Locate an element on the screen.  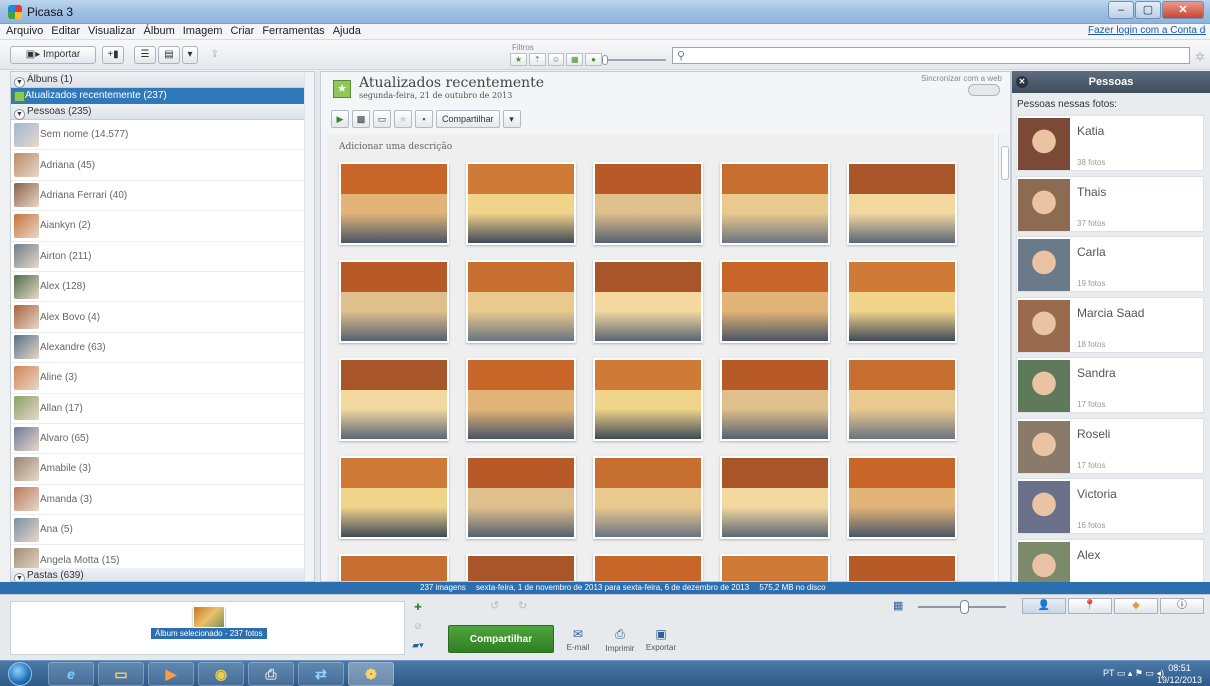
person-item: Allan (17) is located at coordinates (162, 409).